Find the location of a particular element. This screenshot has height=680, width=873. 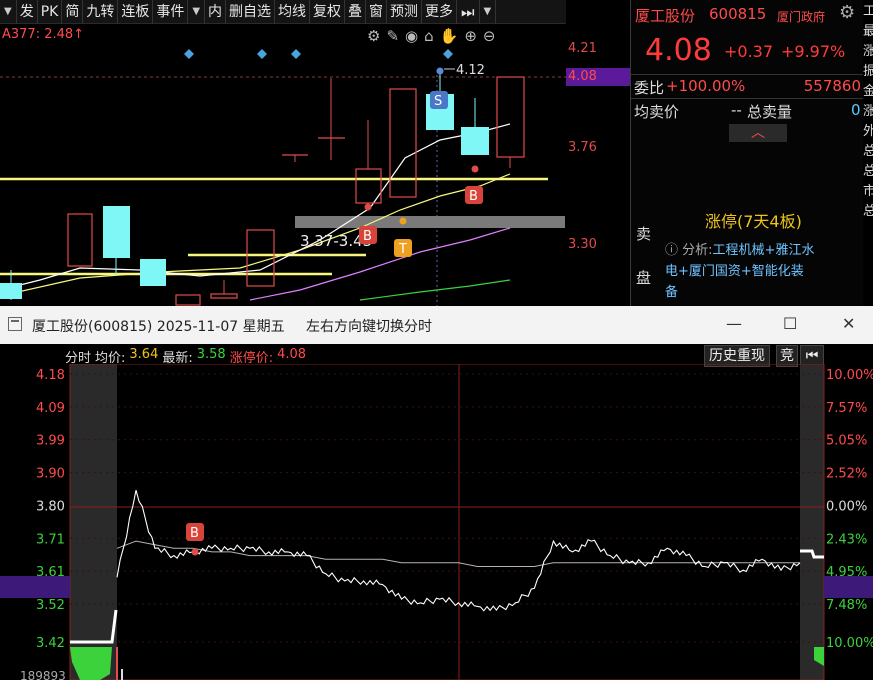

toolbar-item-jian: 简 is located at coordinates (73, 12).